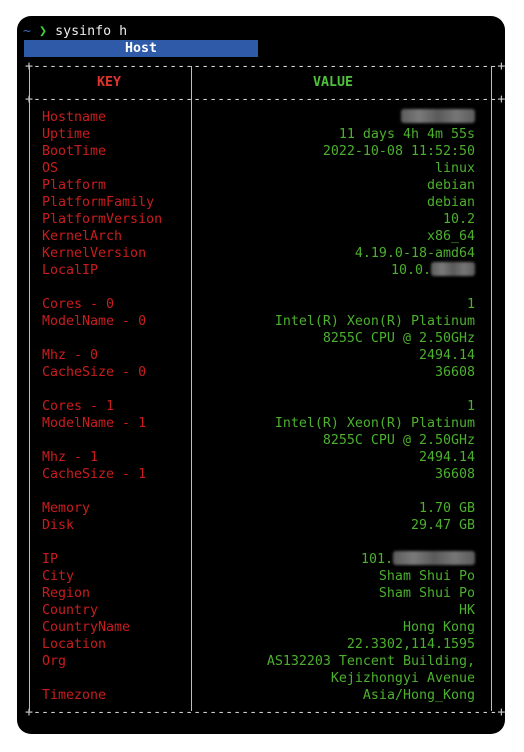  What do you see at coordinates (491, 388) in the screenshot?
I see `right-border` at bounding box center [491, 388].